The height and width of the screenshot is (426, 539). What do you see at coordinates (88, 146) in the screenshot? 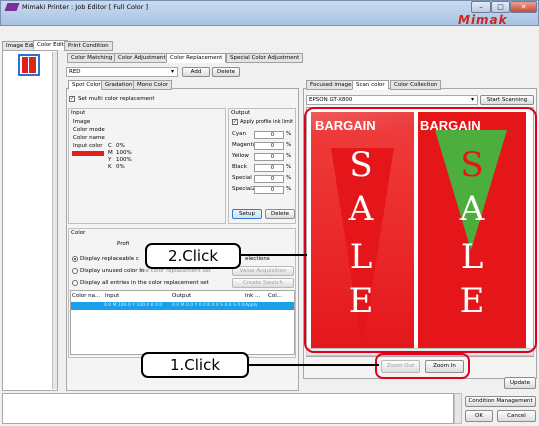
I see `input-color-label: Input color` at bounding box center [88, 146].